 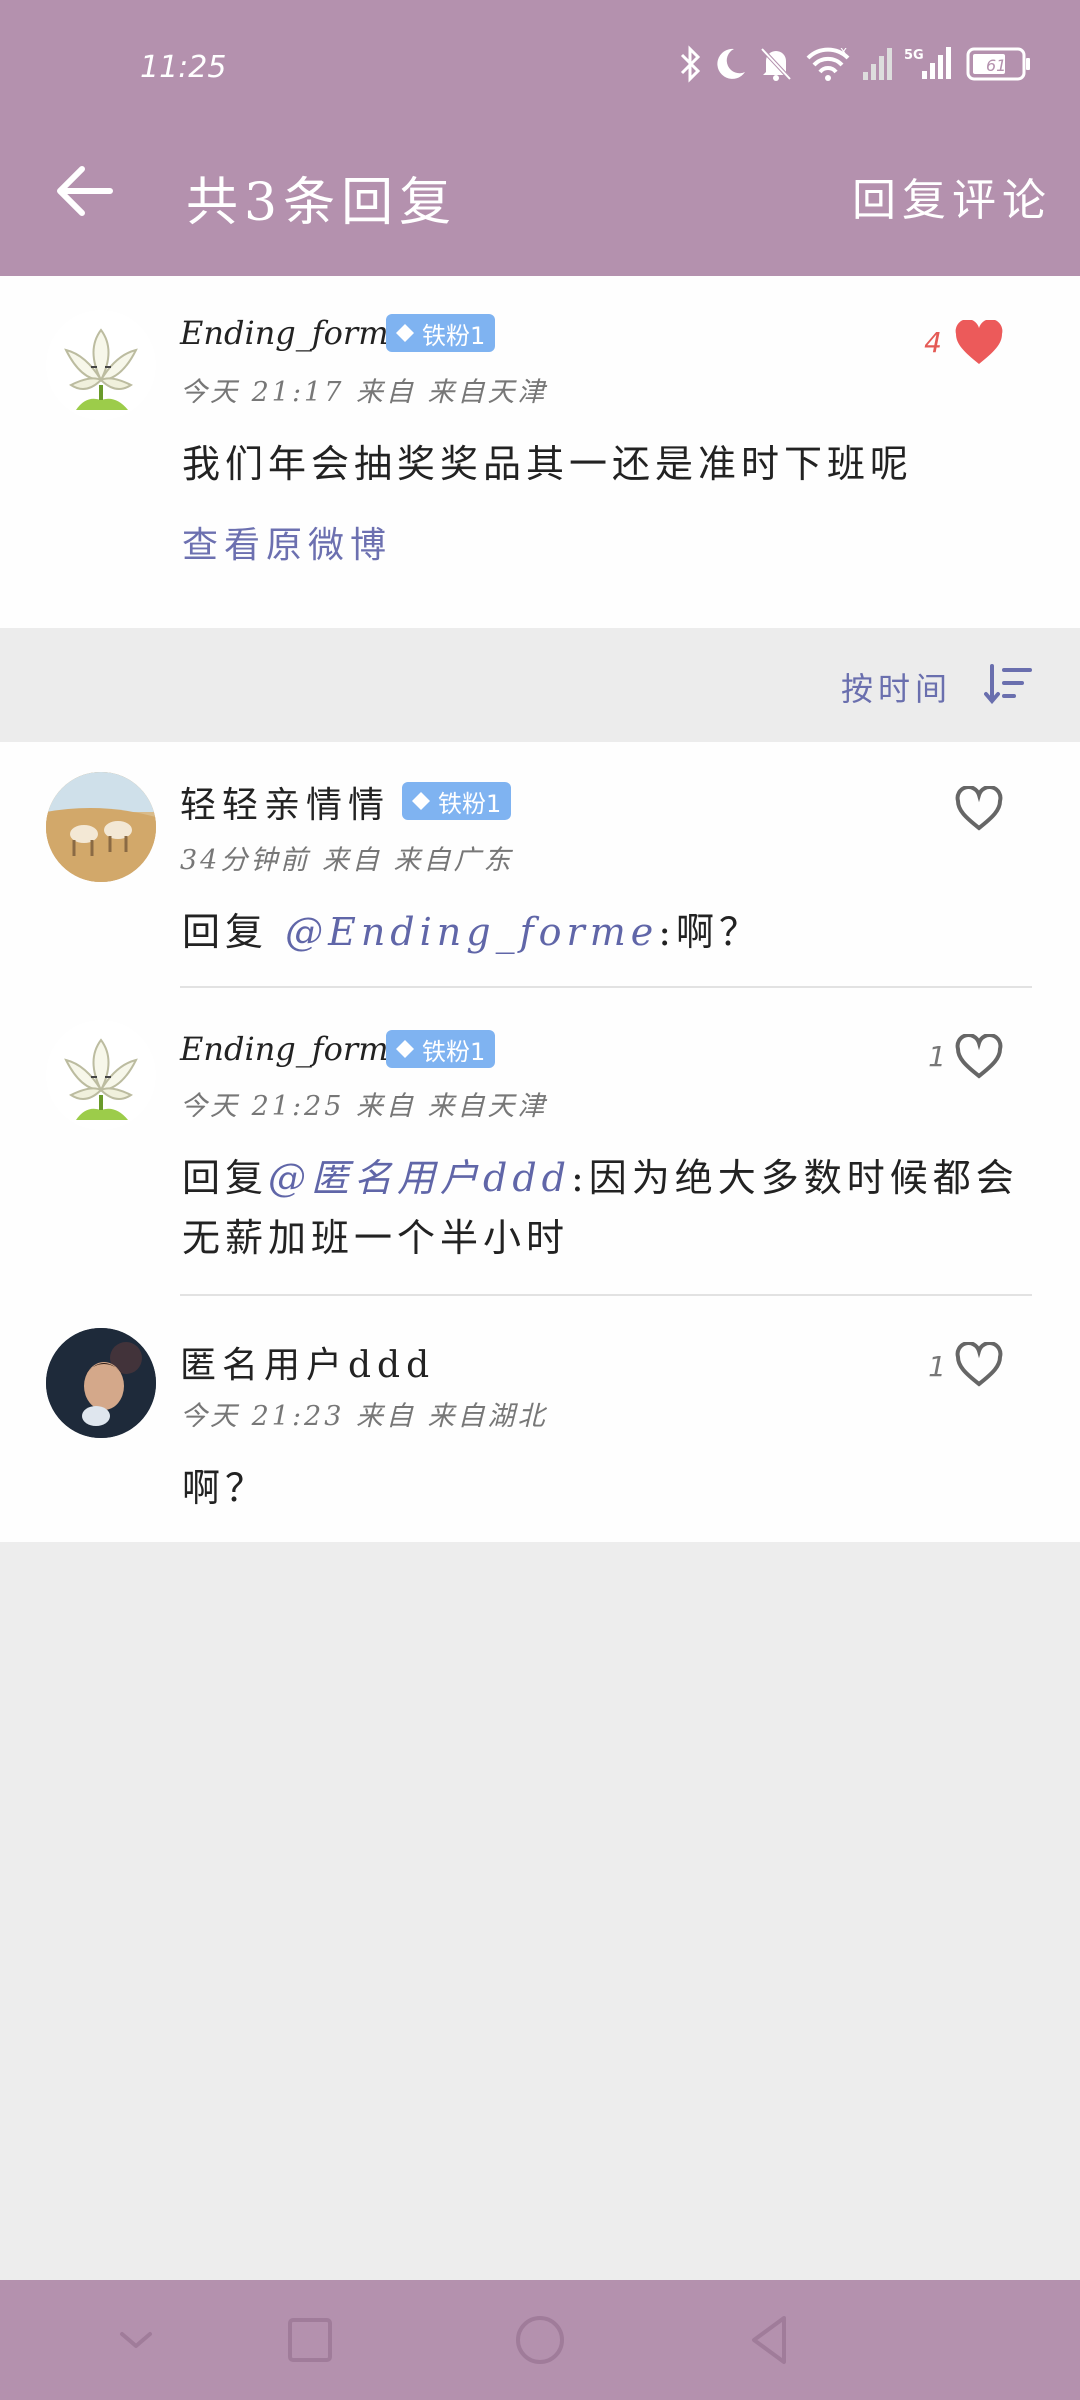 I want to click on camel-avatar-icon, so click(x=101, y=827).